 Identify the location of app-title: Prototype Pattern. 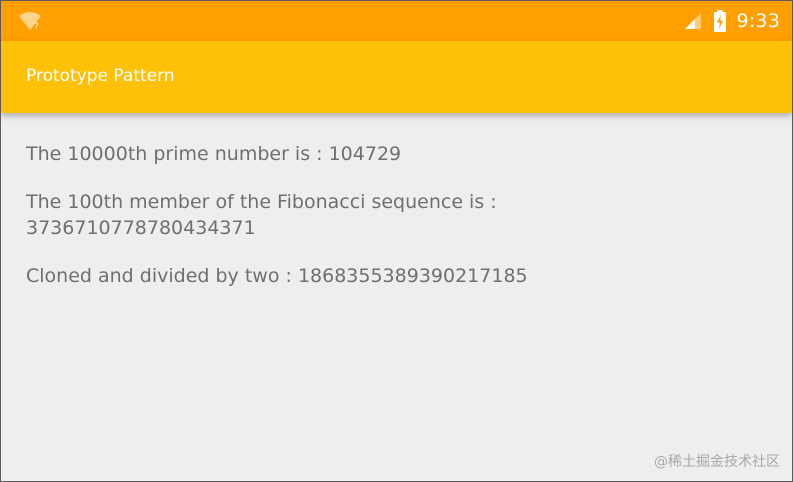
(100, 76).